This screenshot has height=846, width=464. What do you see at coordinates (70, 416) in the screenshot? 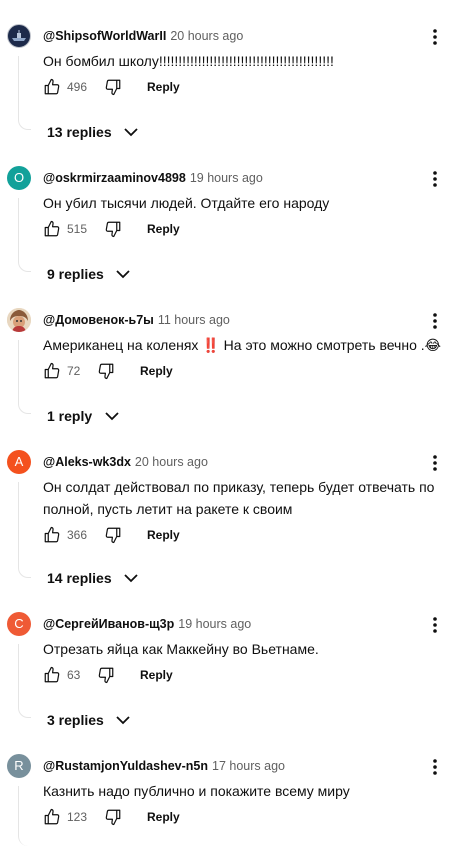
I see `replies-count-label: 1 reply` at bounding box center [70, 416].